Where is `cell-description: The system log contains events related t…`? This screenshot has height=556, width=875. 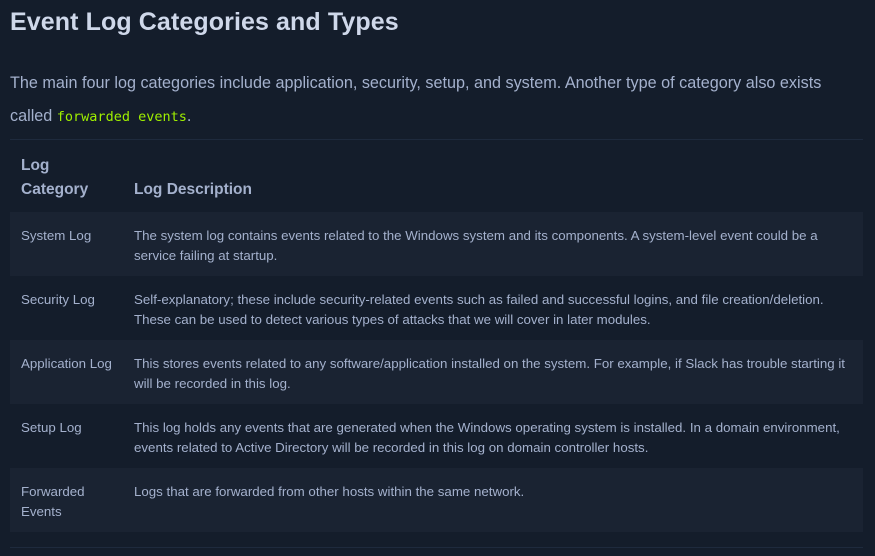
cell-description: The system log contains events related t… is located at coordinates (476, 245).